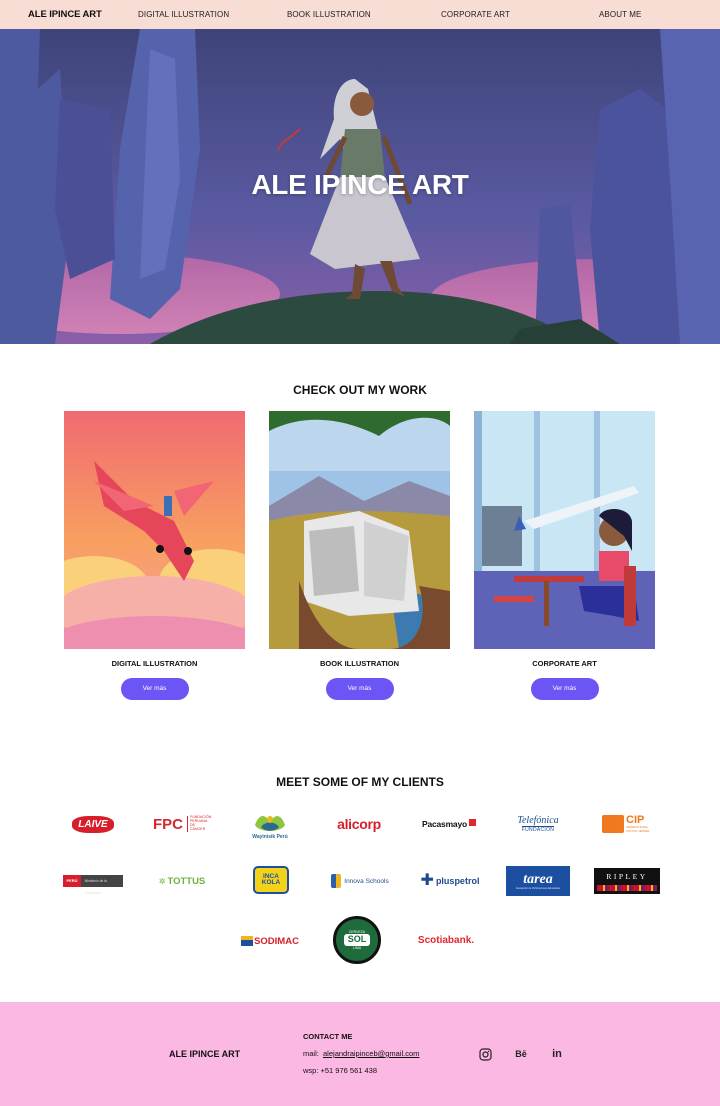 The height and width of the screenshot is (1106, 720). I want to click on hero-title: ALE IPINCE ART, so click(360, 184).